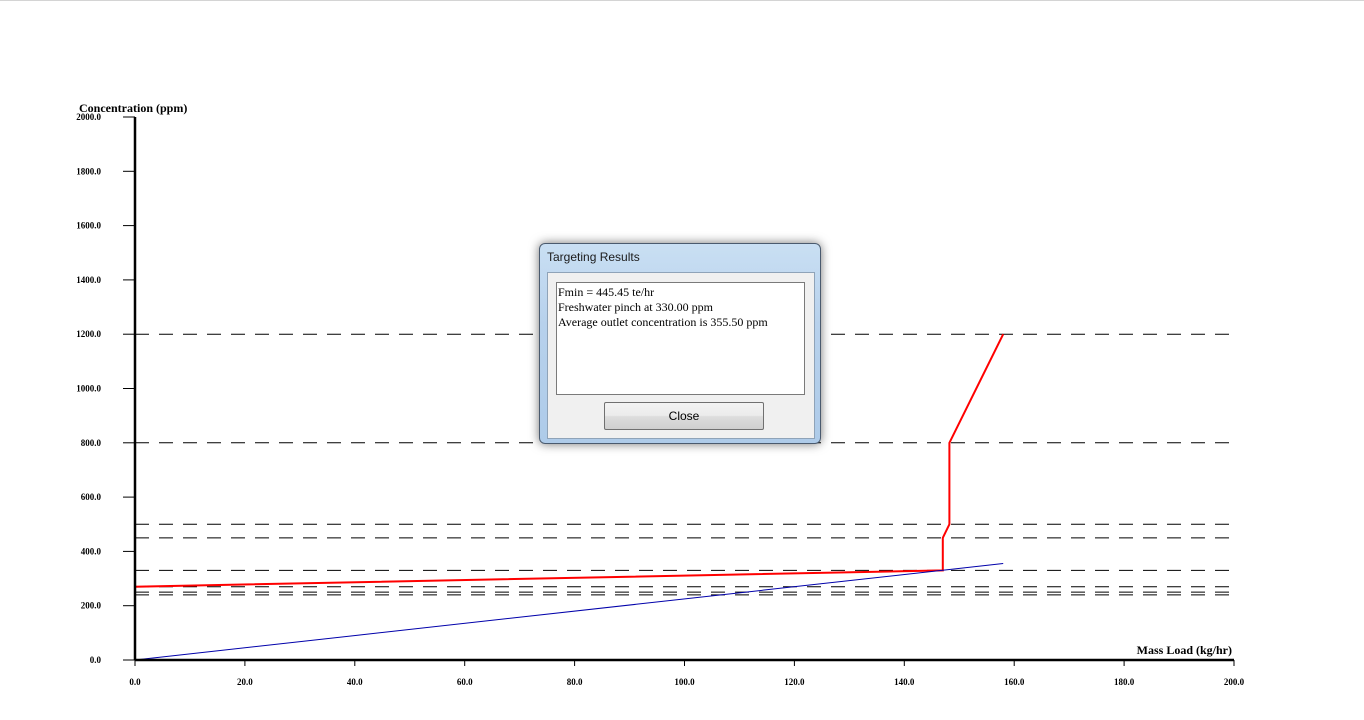 The width and height of the screenshot is (1364, 720). I want to click on x-axis-title: Mass Load (kg/hr), so click(1184, 650).